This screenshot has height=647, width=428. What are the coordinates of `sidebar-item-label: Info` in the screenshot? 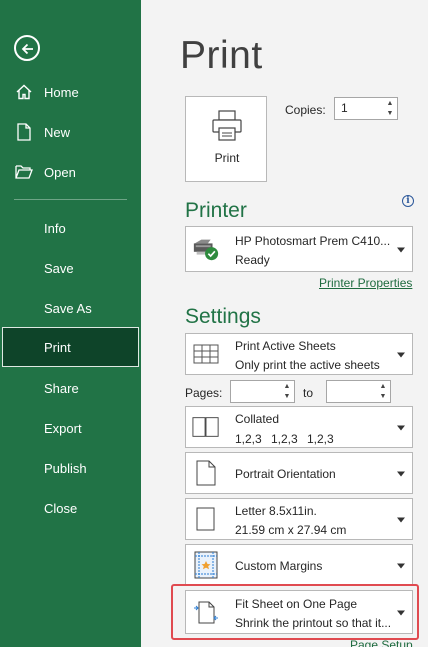 It's located at (55, 228).